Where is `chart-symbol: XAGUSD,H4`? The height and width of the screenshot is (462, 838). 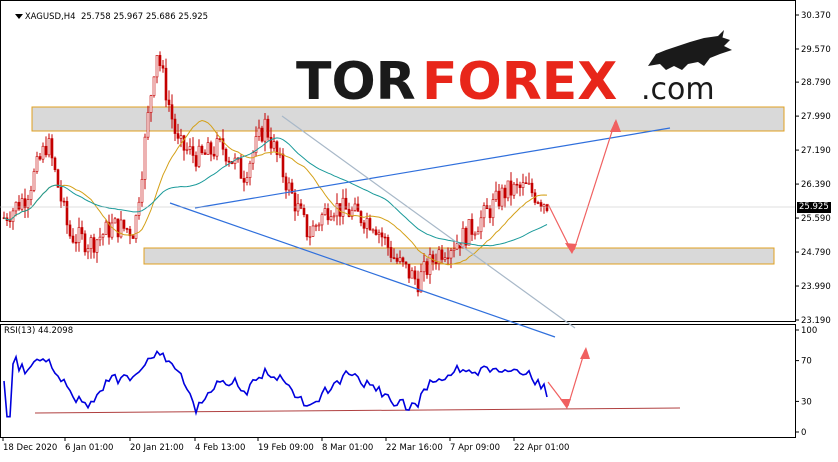 chart-symbol: XAGUSD,H4 is located at coordinates (50, 17).